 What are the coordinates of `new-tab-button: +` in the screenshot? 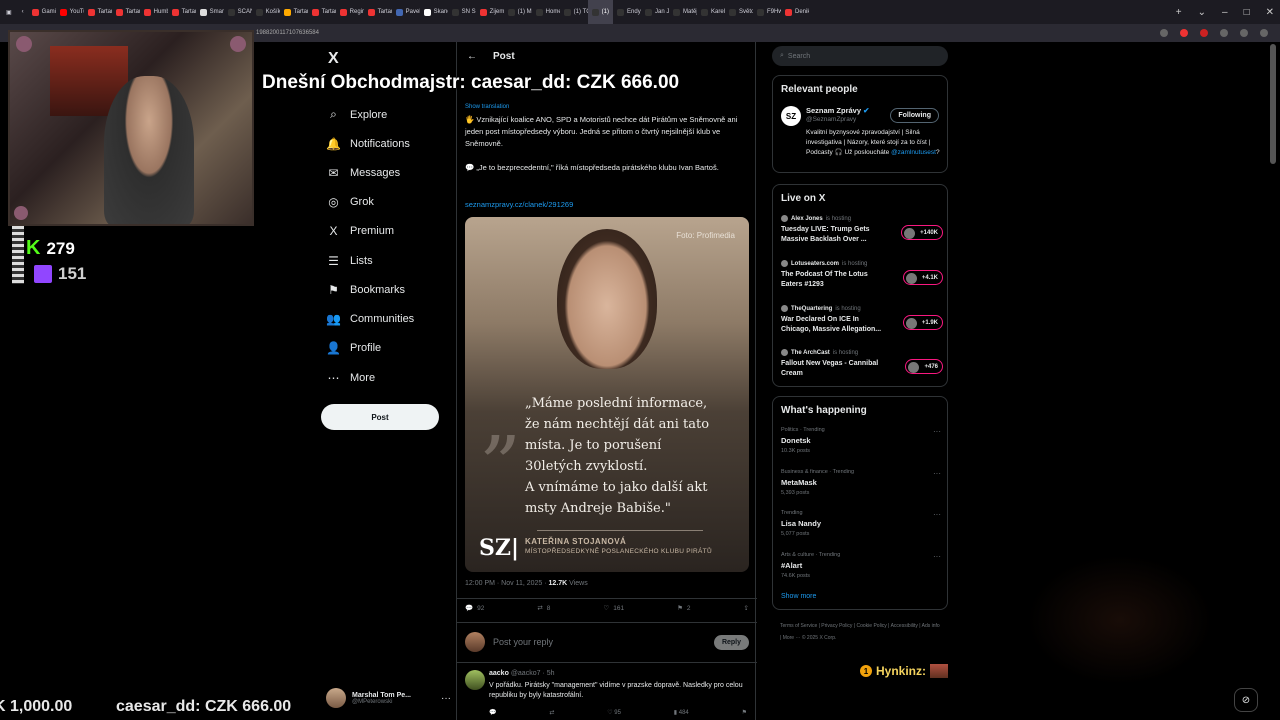 It's located at (1179, 12).